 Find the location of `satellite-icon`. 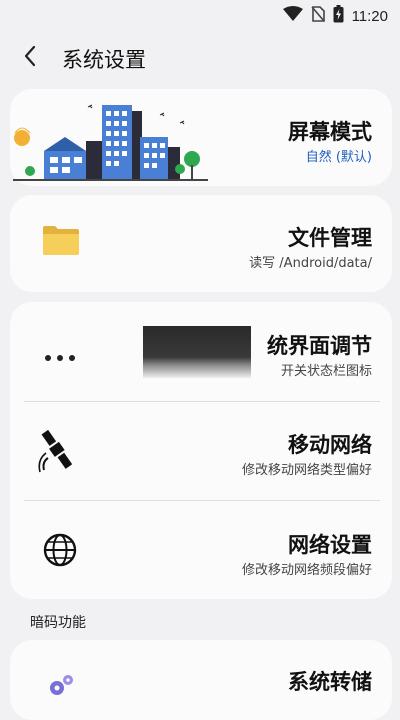

satellite-icon is located at coordinates (58, 453).